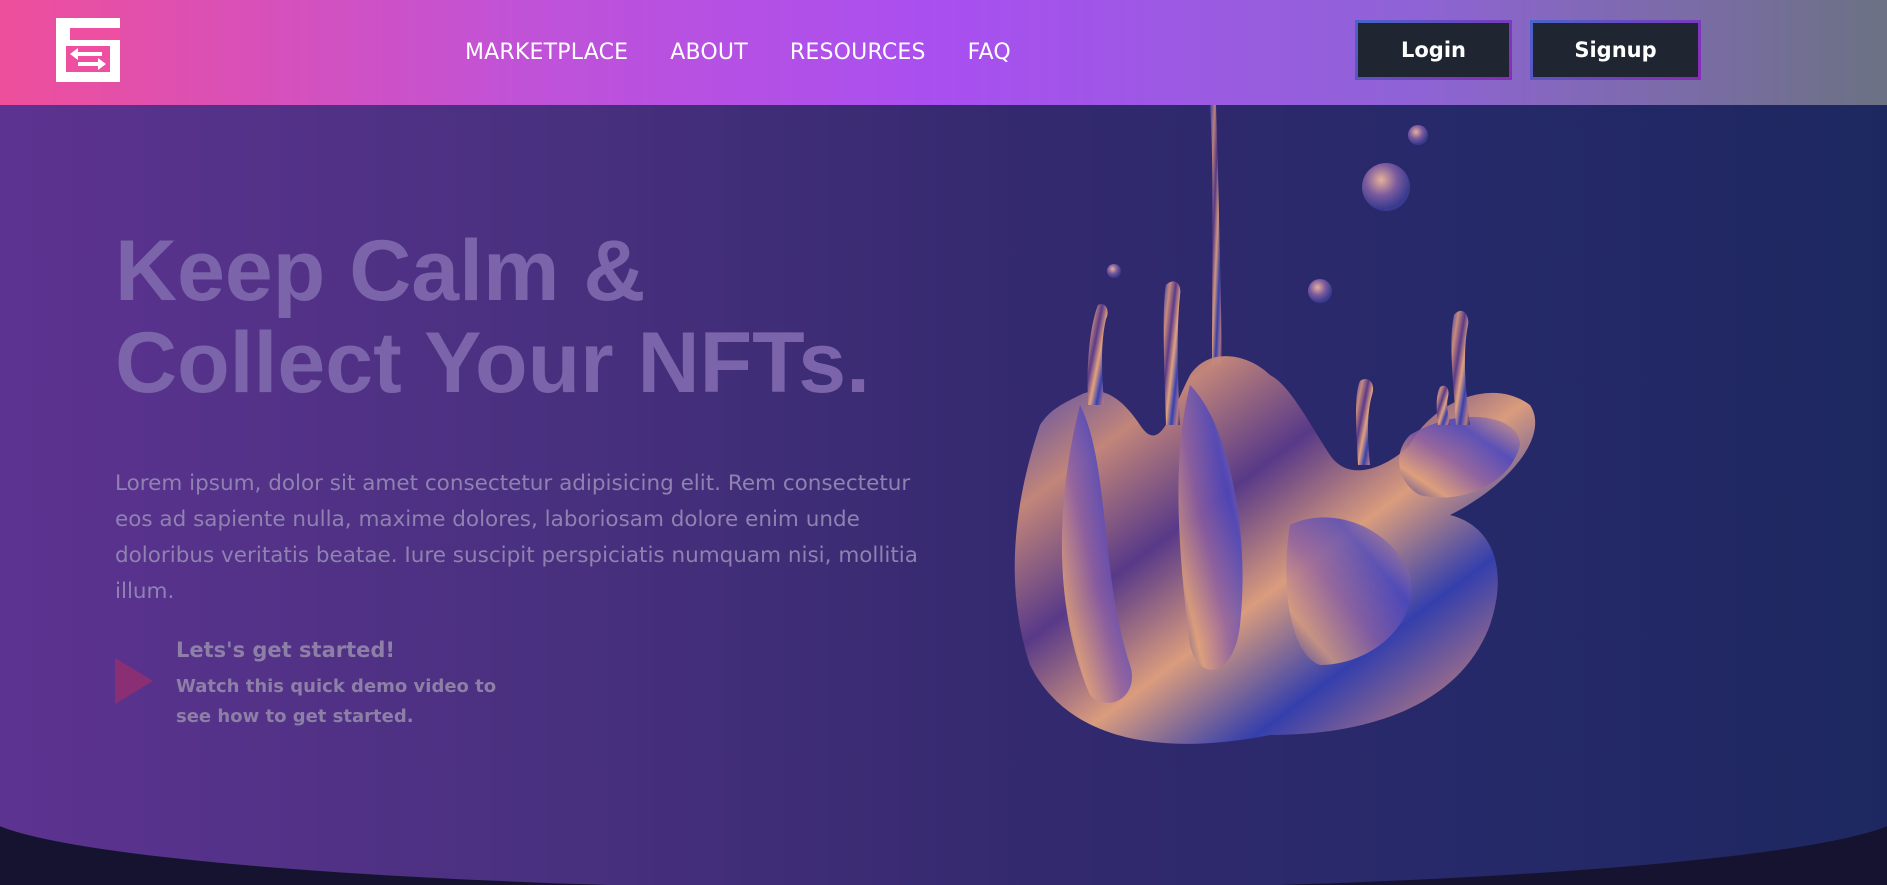 The height and width of the screenshot is (885, 1887). What do you see at coordinates (546, 52) in the screenshot?
I see `nav-link-marketplace: MARKETPLACE` at bounding box center [546, 52].